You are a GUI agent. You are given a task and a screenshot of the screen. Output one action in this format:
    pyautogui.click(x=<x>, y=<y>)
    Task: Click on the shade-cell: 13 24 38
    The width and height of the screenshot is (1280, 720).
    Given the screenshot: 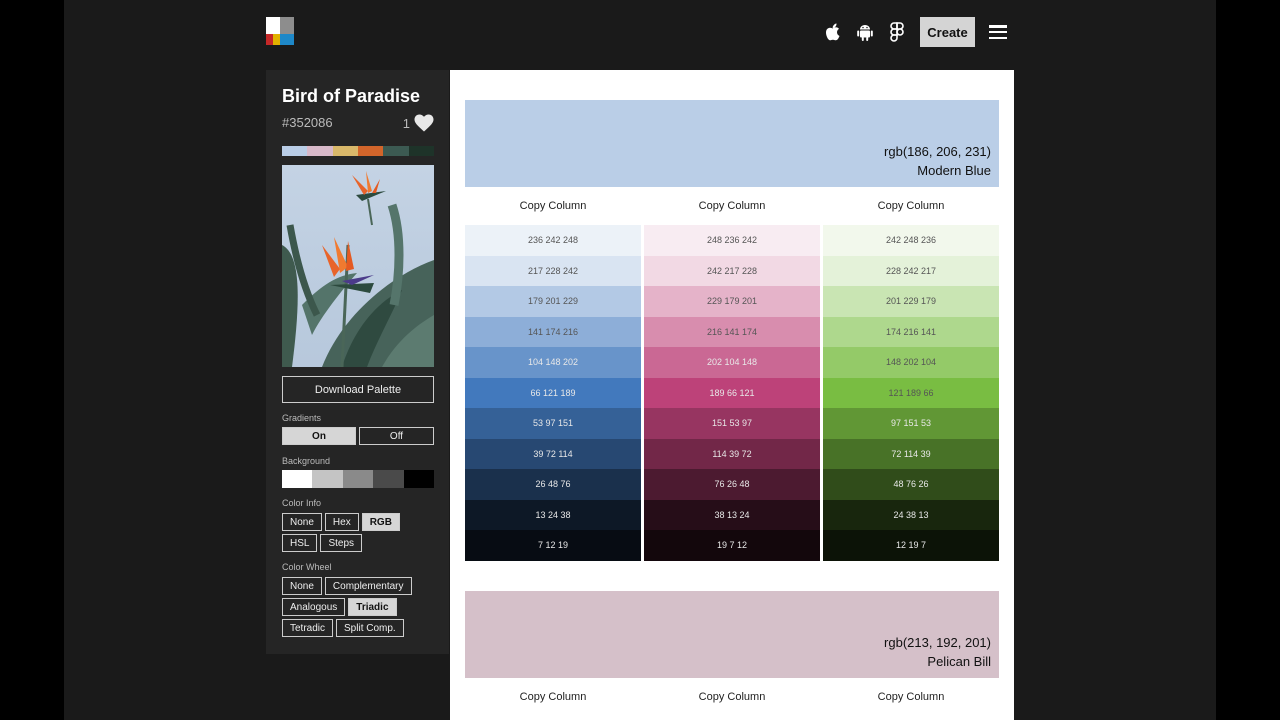 What is the action you would take?
    pyautogui.click(x=553, y=514)
    